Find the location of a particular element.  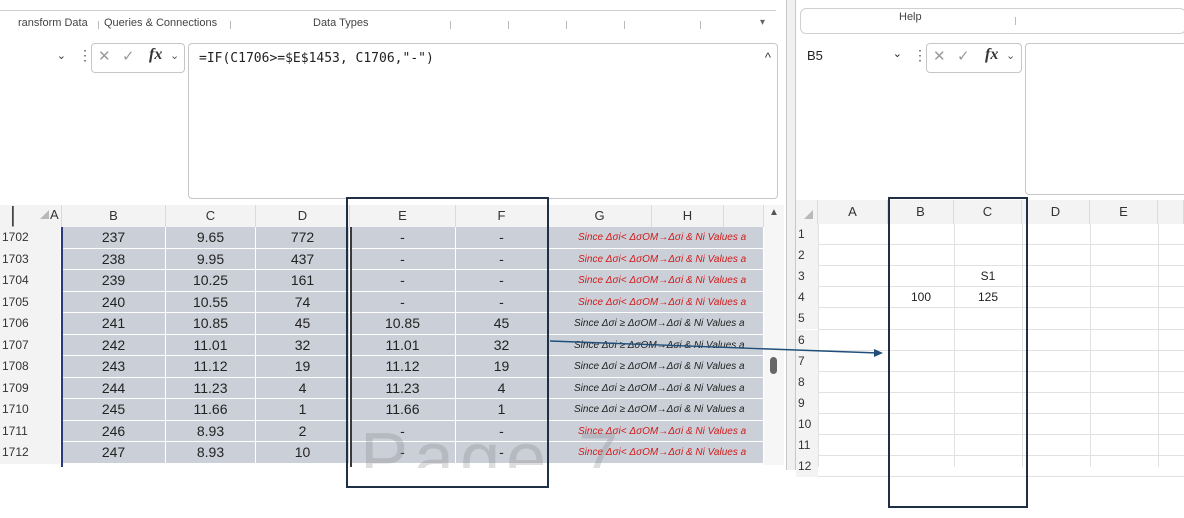

cell-b: 239 is located at coordinates (114, 281).